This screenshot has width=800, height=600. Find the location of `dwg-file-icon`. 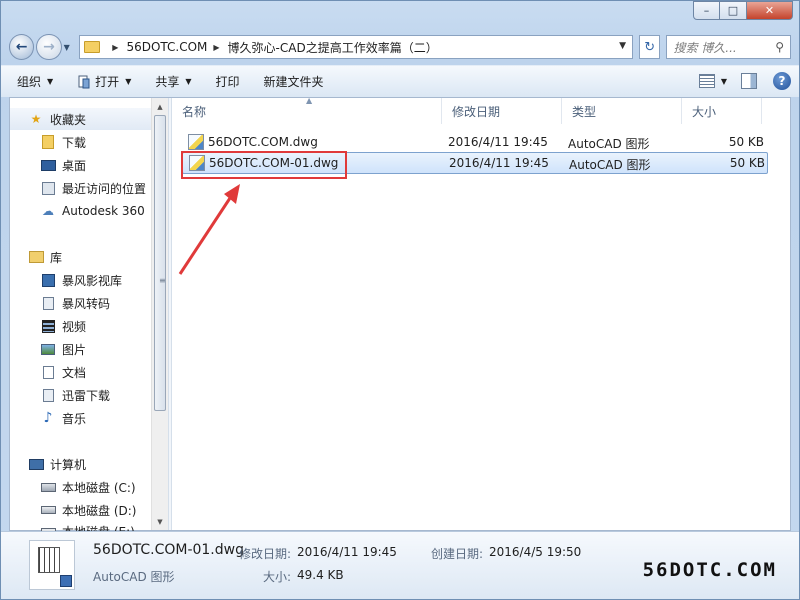

dwg-file-icon is located at coordinates (196, 142).